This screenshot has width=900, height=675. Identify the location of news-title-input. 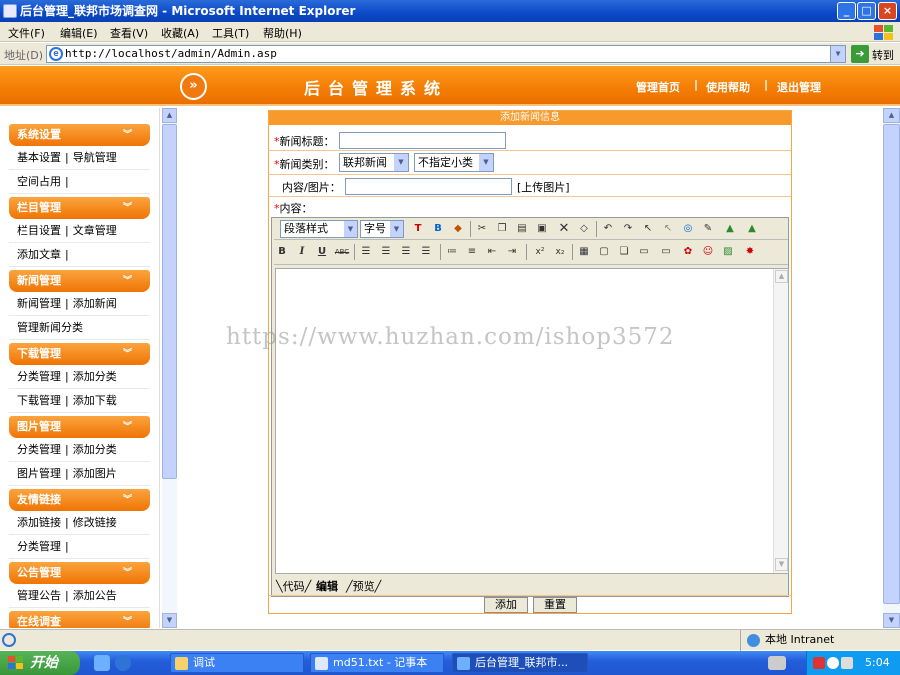
(422, 140).